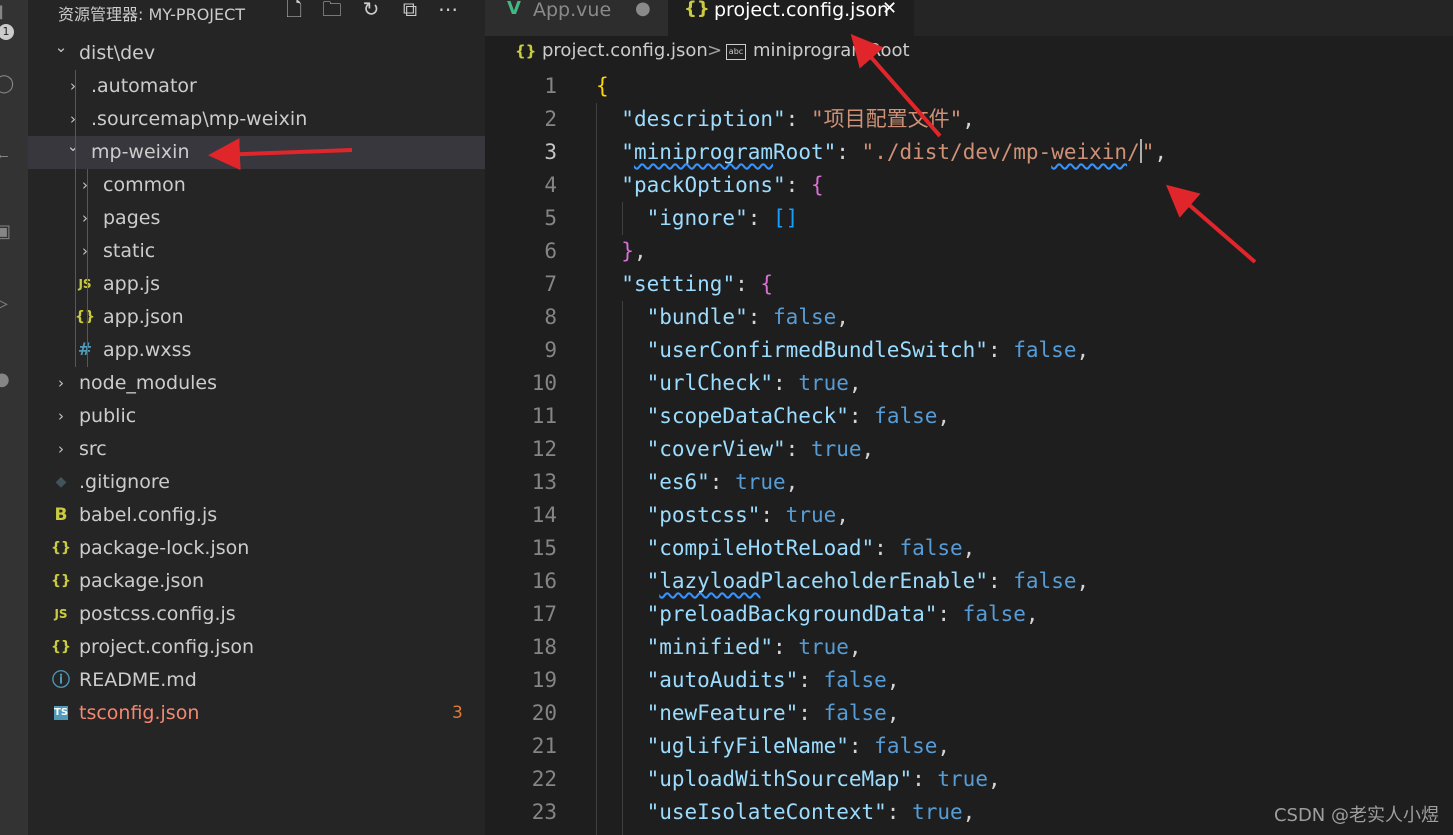 This screenshot has width=1453, height=835. Describe the element at coordinates (831, 50) in the screenshot. I see `breadcrumb-symbol: miniprogramRoot` at that location.